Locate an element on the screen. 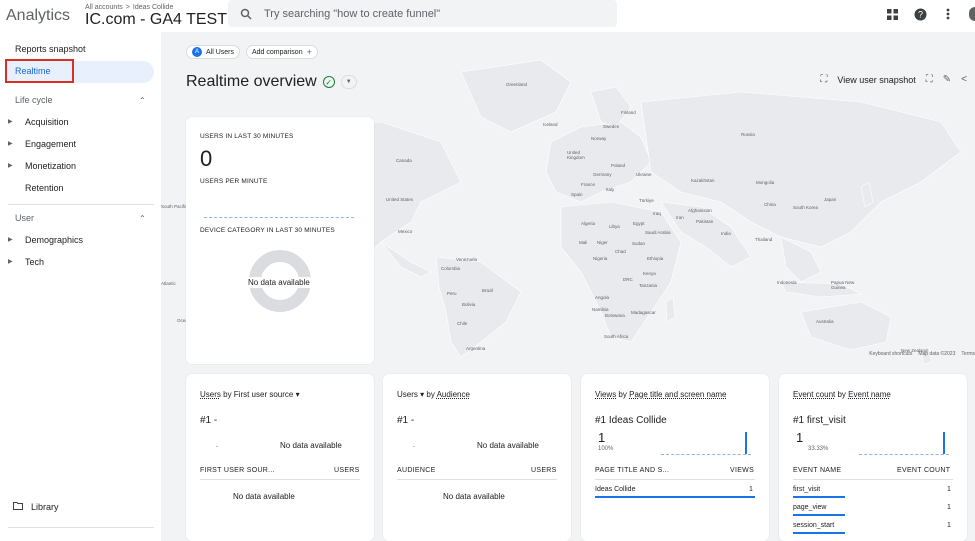 The width and height of the screenshot is (975, 541). map-footer: Keyboard shortcuts Map data ©2023 Terms is located at coordinates (922, 354).